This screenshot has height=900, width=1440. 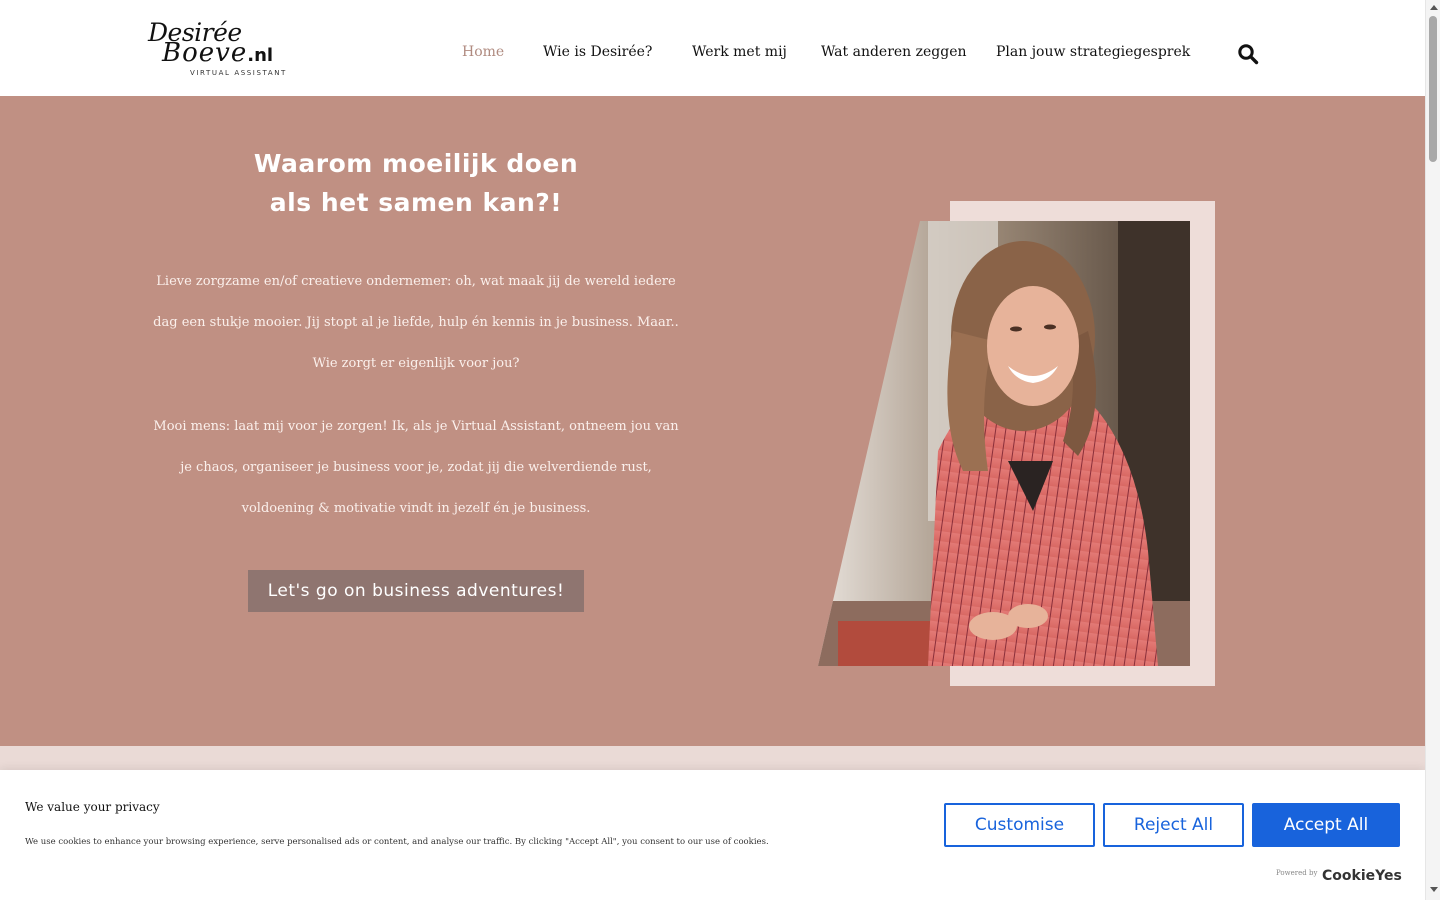 What do you see at coordinates (92, 807) in the screenshot?
I see `cookie-title: We value your privacy` at bounding box center [92, 807].